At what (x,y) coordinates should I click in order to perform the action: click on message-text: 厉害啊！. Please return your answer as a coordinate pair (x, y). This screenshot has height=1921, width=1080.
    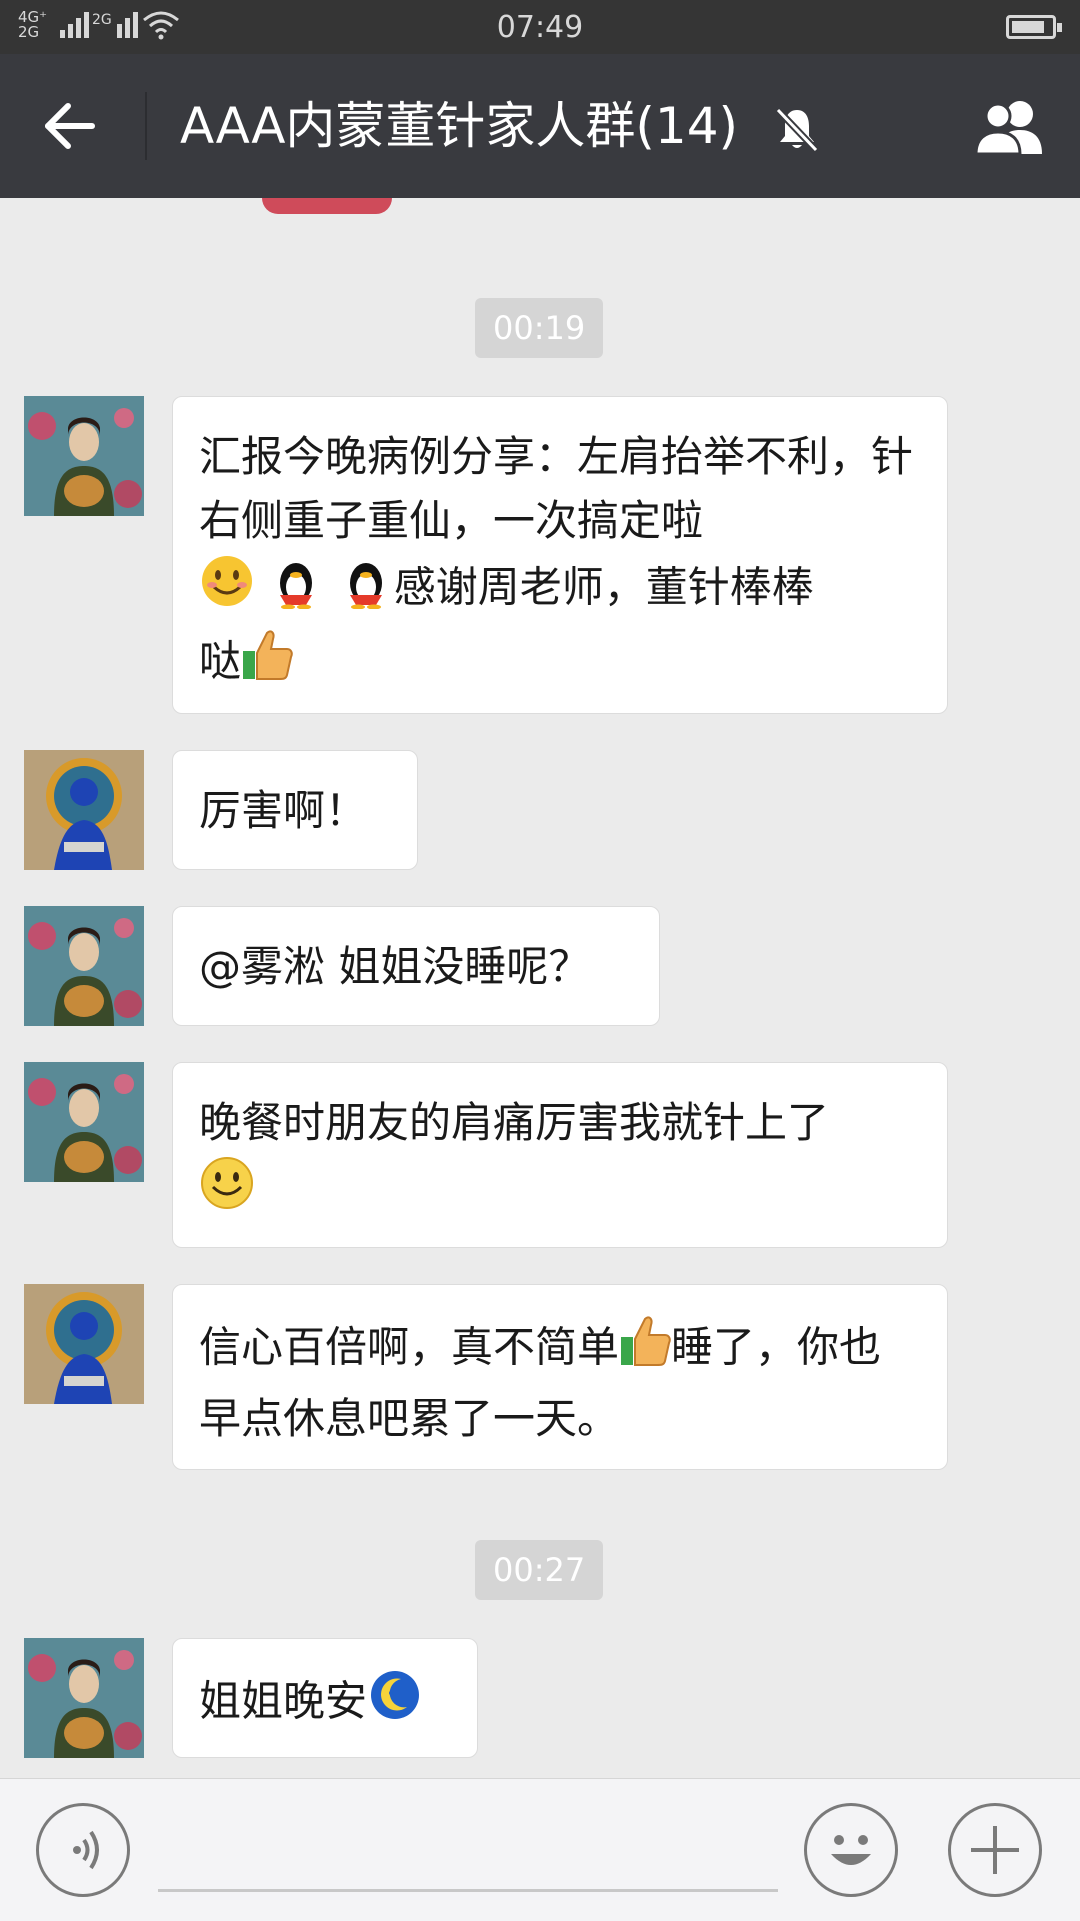
    Looking at the image, I should click on (283, 810).